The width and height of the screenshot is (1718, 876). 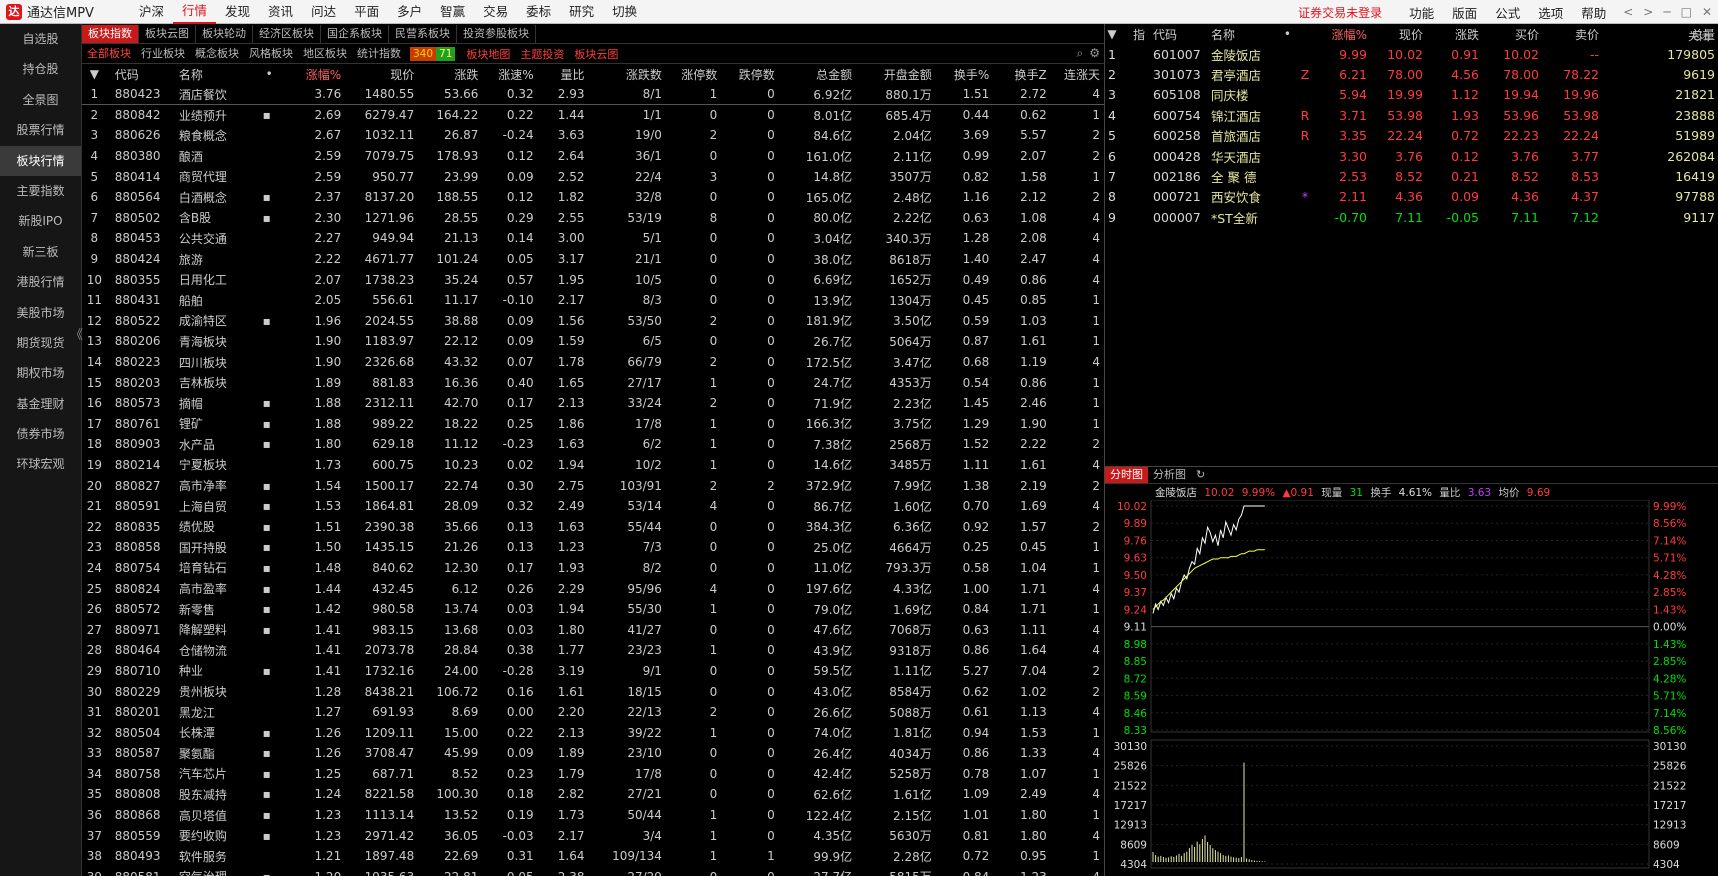 I want to click on sidebar-item: 持仓股, so click(x=40, y=69).